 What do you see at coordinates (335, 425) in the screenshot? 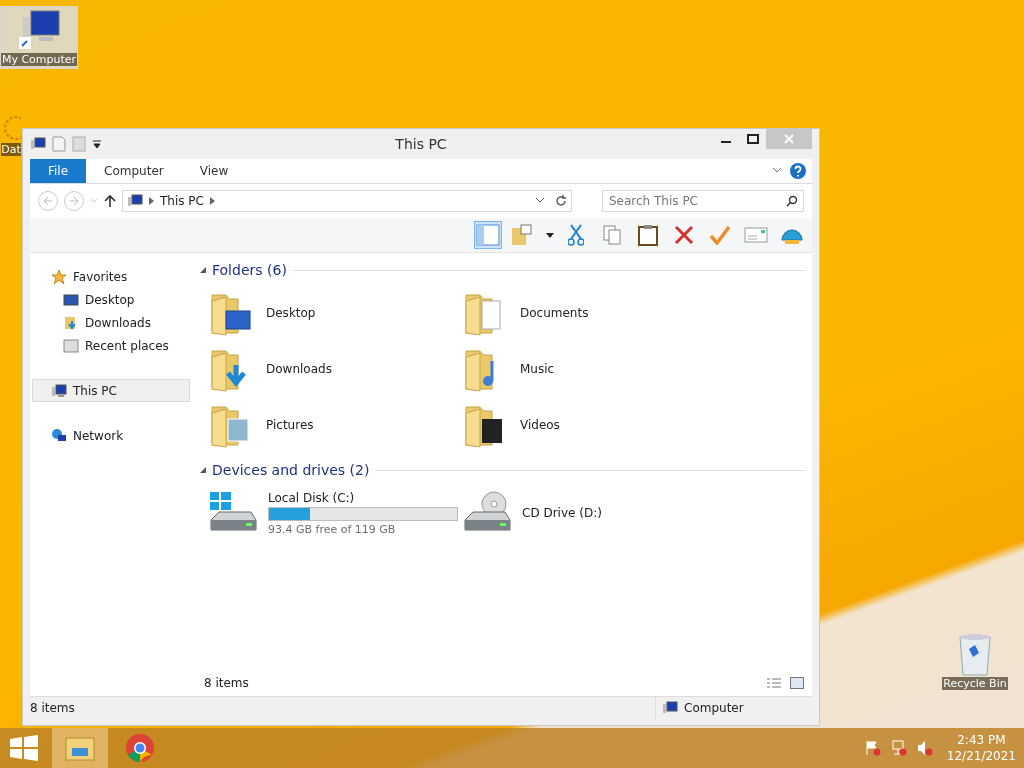
I see `folder-item: Pictures` at bounding box center [335, 425].